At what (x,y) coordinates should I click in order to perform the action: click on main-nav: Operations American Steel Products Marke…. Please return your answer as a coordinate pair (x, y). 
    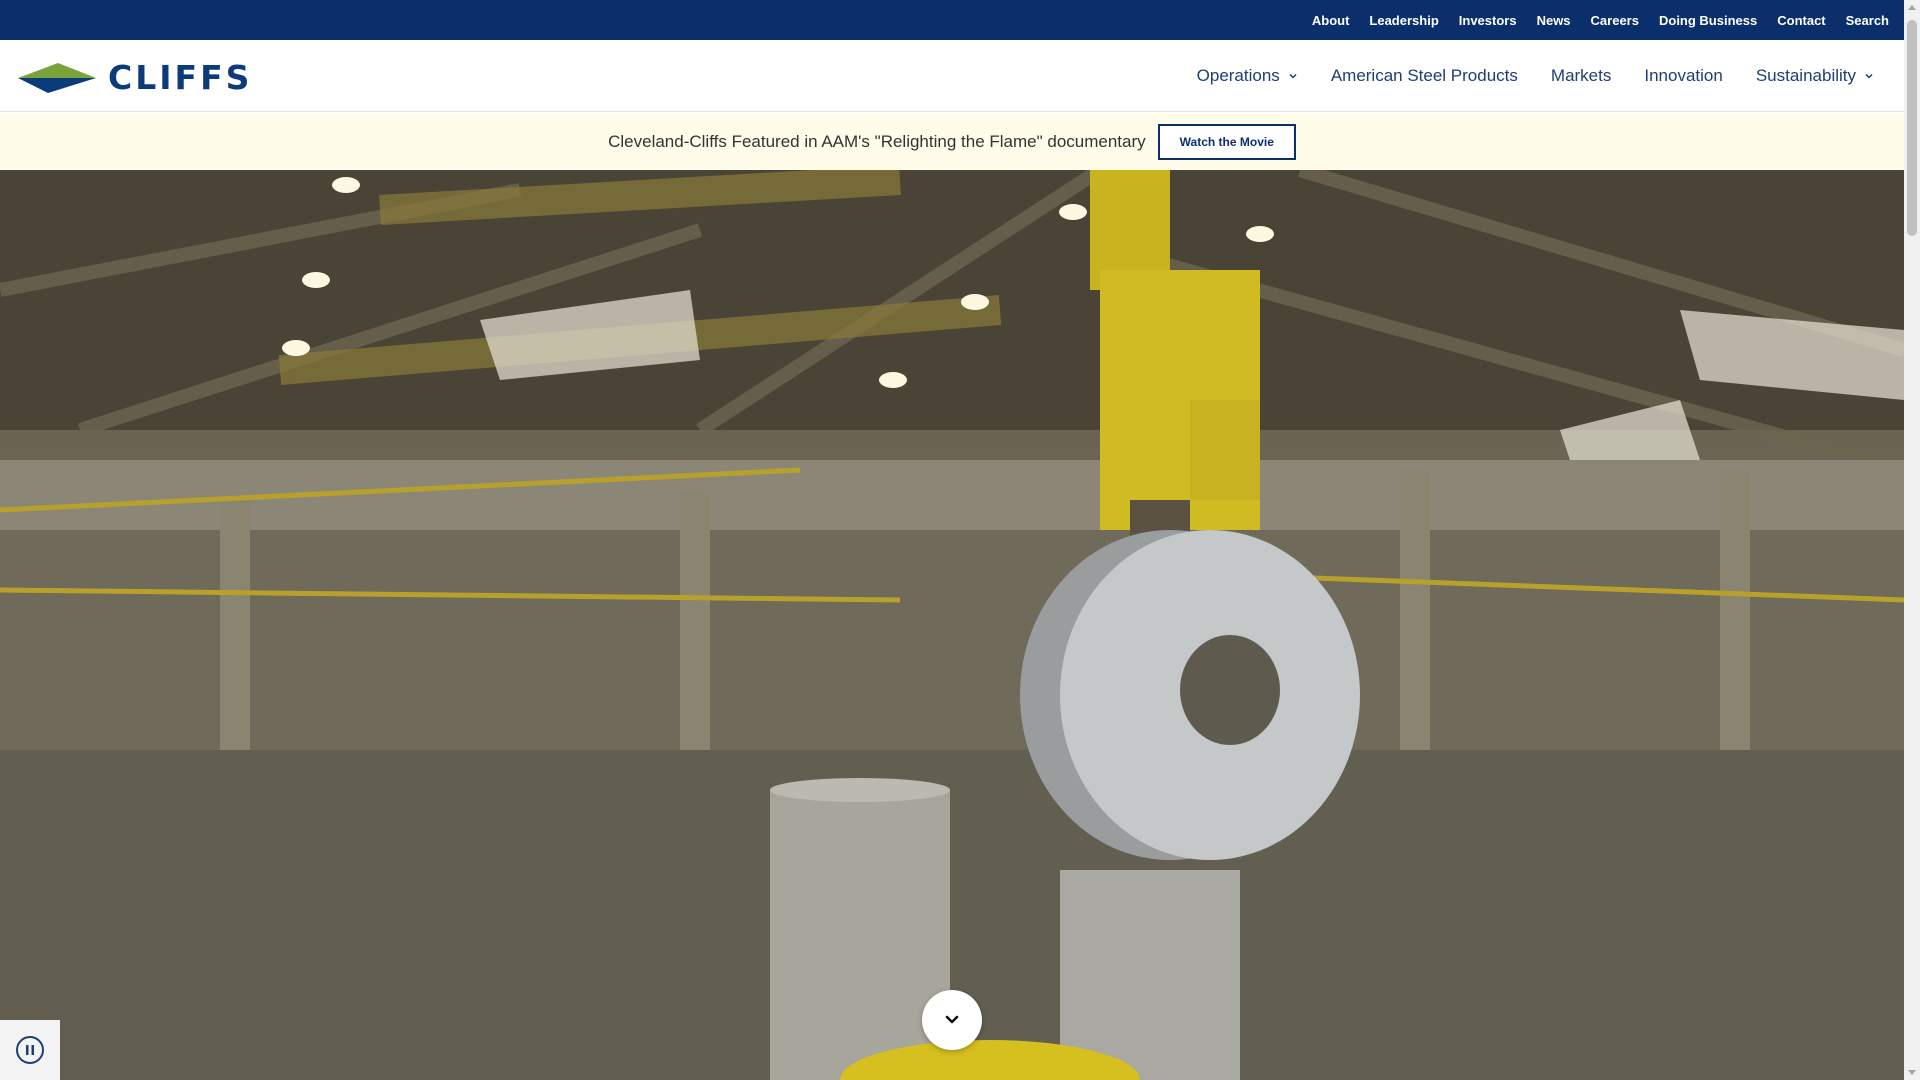
    Looking at the image, I should click on (1519, 76).